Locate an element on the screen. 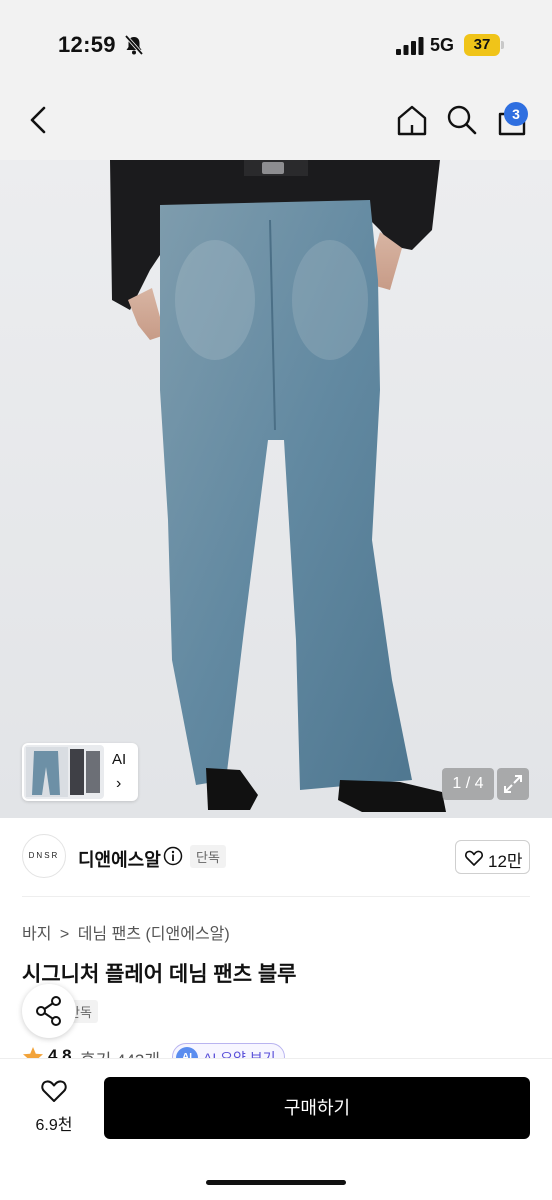 Image resolution: width=552 pixels, height=1200 pixels. cart-count-badge: 3 is located at coordinates (516, 114).